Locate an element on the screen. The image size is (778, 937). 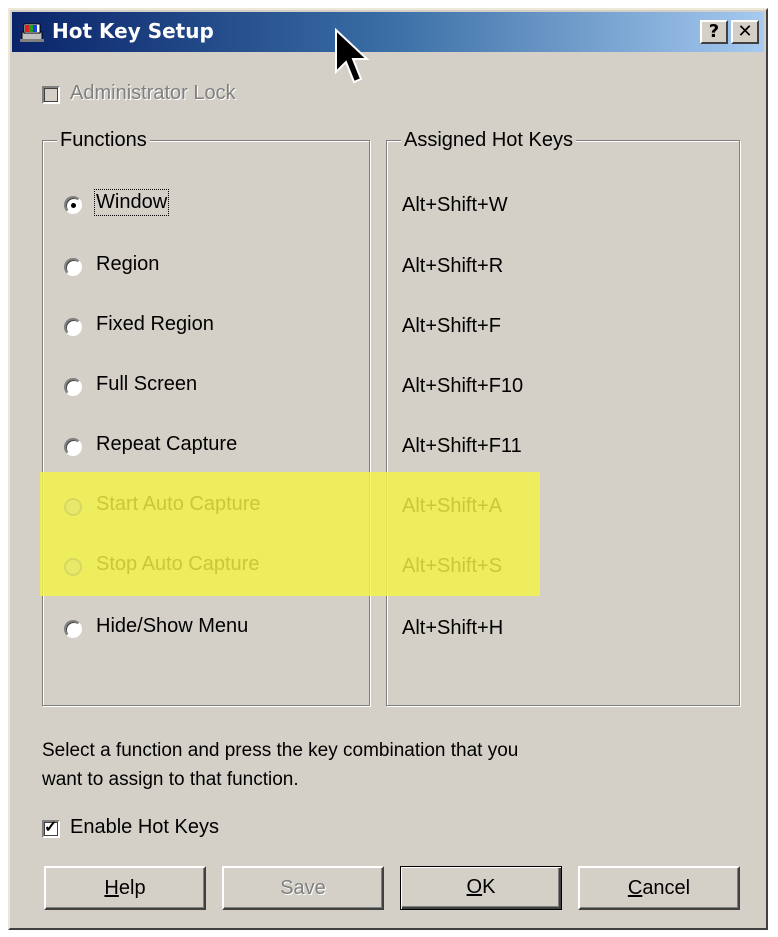
checkmark-icon: ✓ is located at coordinates (51, 827).